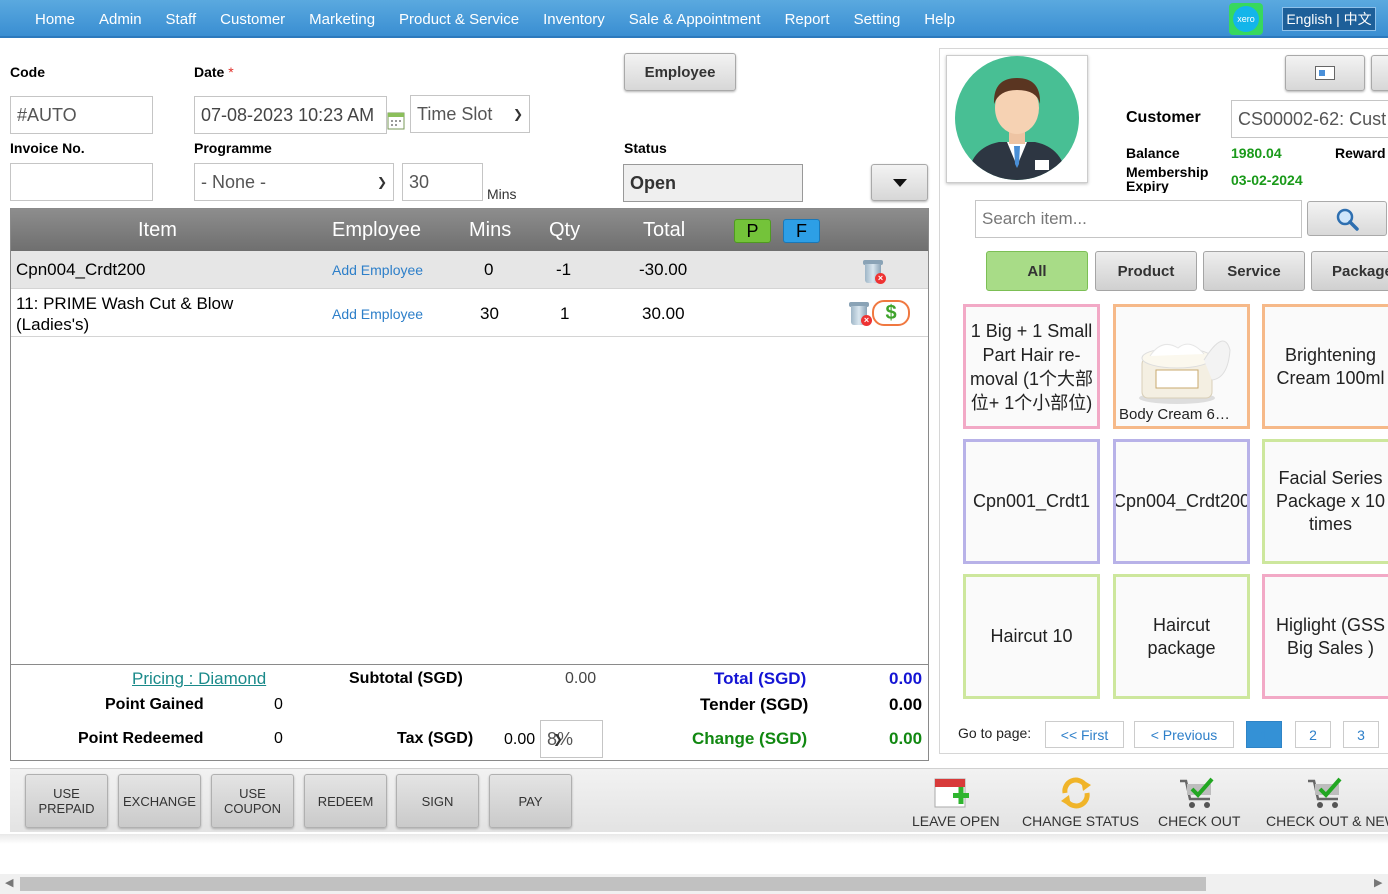 This screenshot has width=1388, height=894. I want to click on nav-marketing: Marketing, so click(342, 19).